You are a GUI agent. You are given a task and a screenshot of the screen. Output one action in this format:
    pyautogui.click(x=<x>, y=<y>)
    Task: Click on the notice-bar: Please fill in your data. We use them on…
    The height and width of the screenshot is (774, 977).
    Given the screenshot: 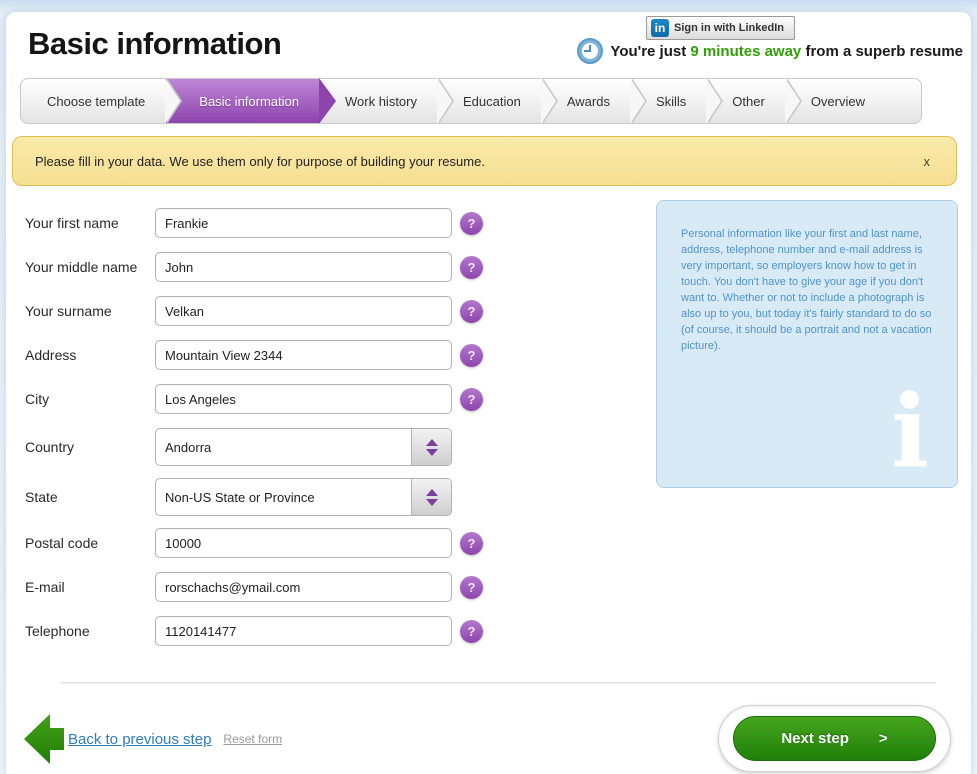 What is the action you would take?
    pyautogui.click(x=484, y=161)
    